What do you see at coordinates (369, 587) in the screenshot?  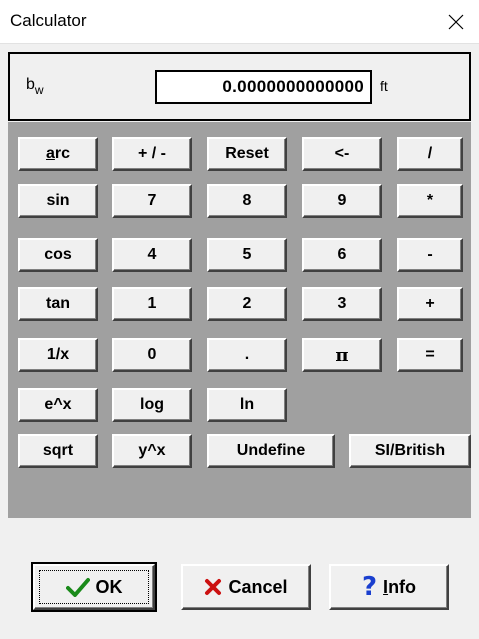 I see `question-mark-icon: ?` at bounding box center [369, 587].